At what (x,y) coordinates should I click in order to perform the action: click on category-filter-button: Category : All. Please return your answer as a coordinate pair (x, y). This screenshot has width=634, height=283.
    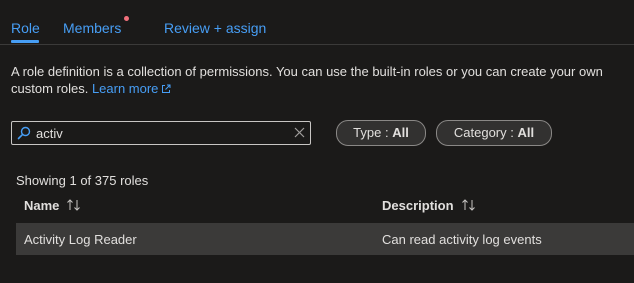
    Looking at the image, I should click on (494, 133).